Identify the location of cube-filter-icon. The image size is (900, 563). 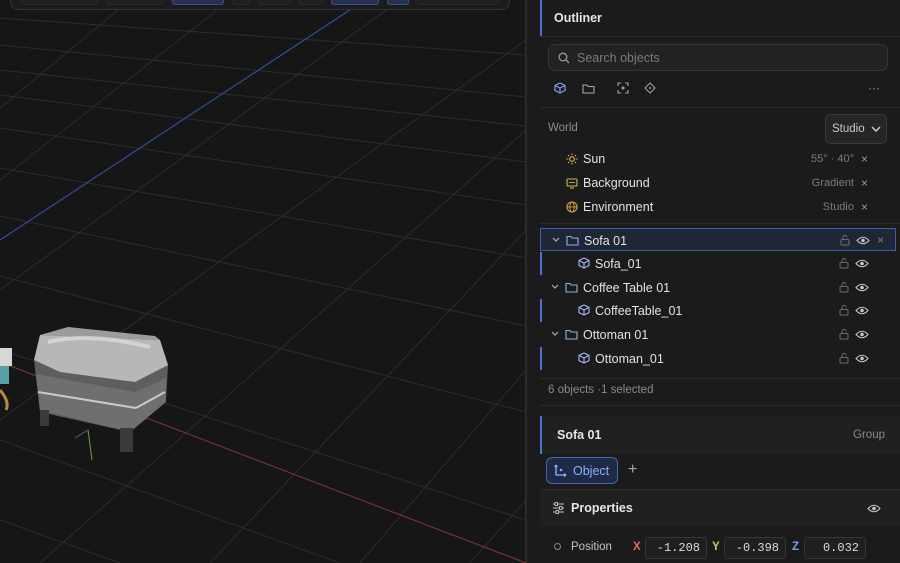
(560, 88).